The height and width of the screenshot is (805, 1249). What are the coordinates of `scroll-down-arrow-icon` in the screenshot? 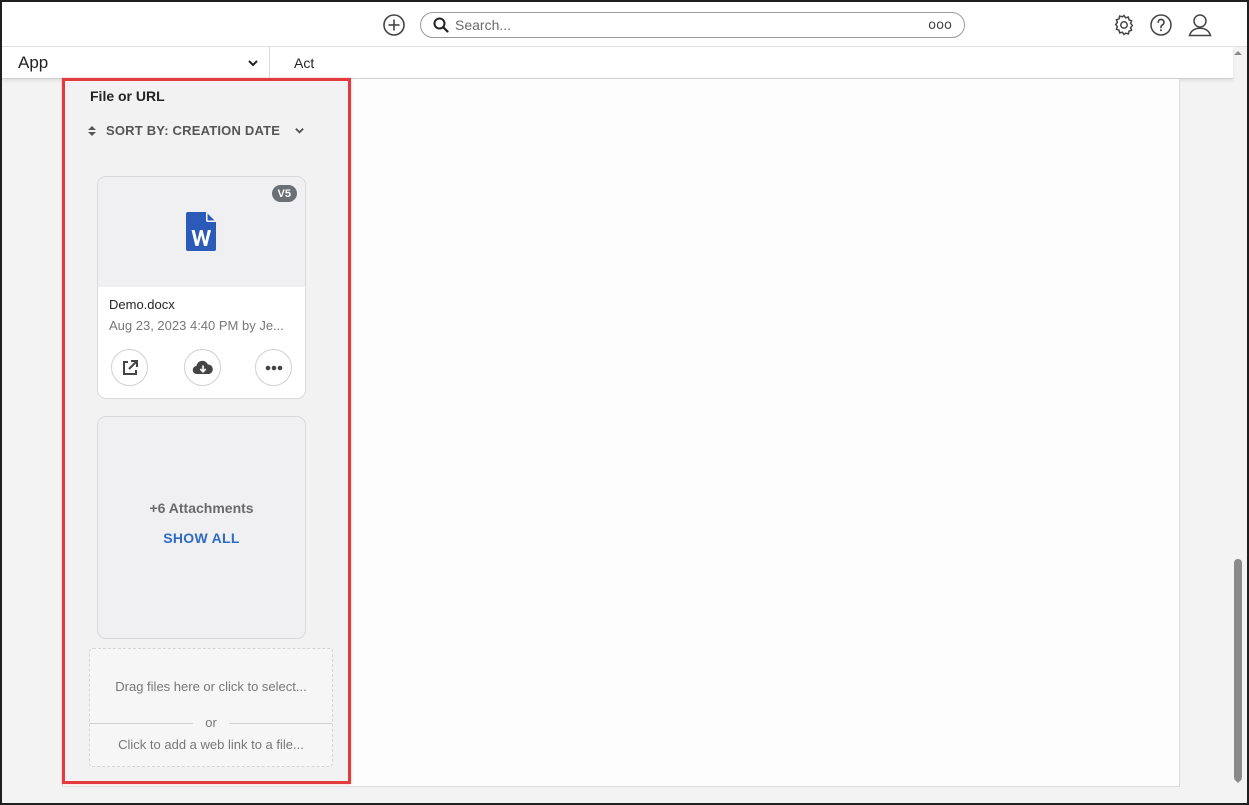 It's located at (1238, 781).